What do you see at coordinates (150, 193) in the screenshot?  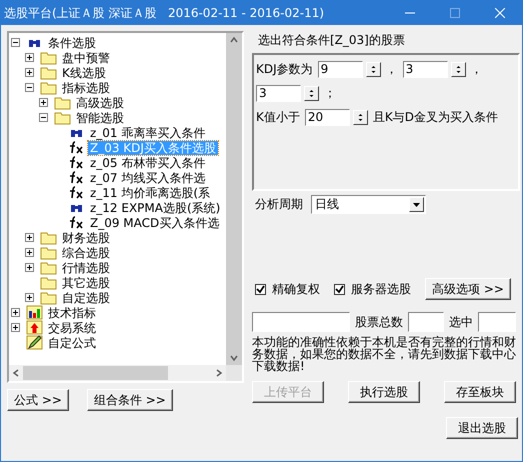 I see `tree-item: z_11 均价乖离选股(系` at bounding box center [150, 193].